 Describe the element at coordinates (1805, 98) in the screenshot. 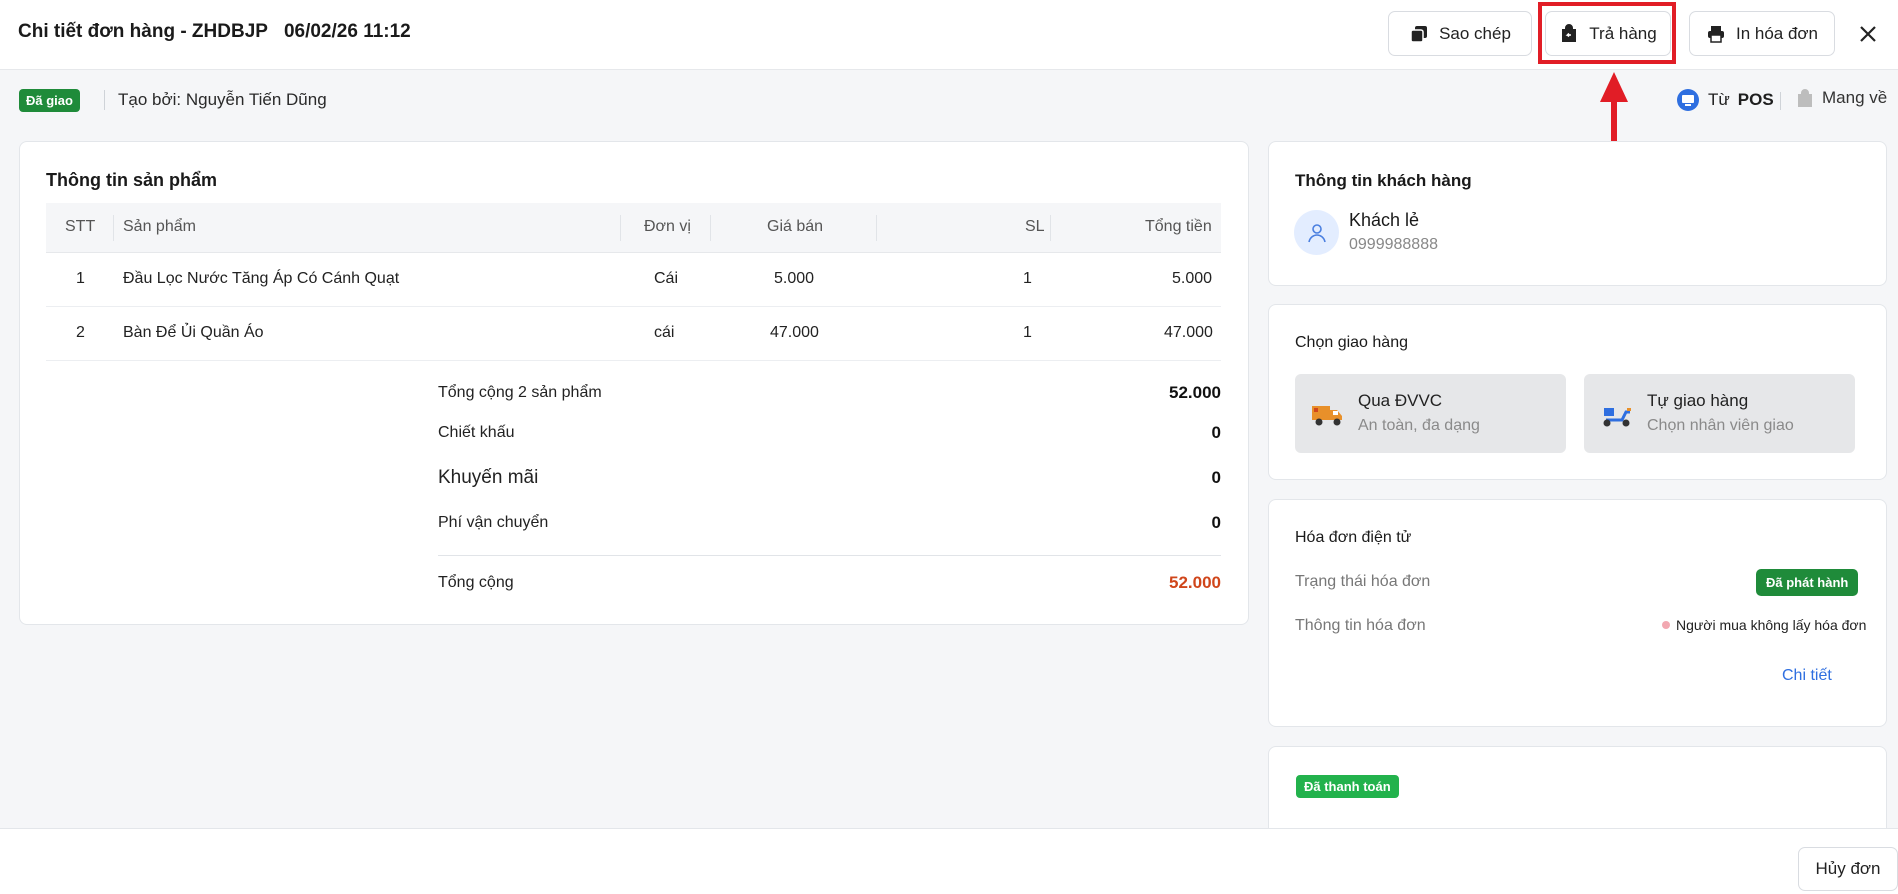

I see `bag-icon` at that location.